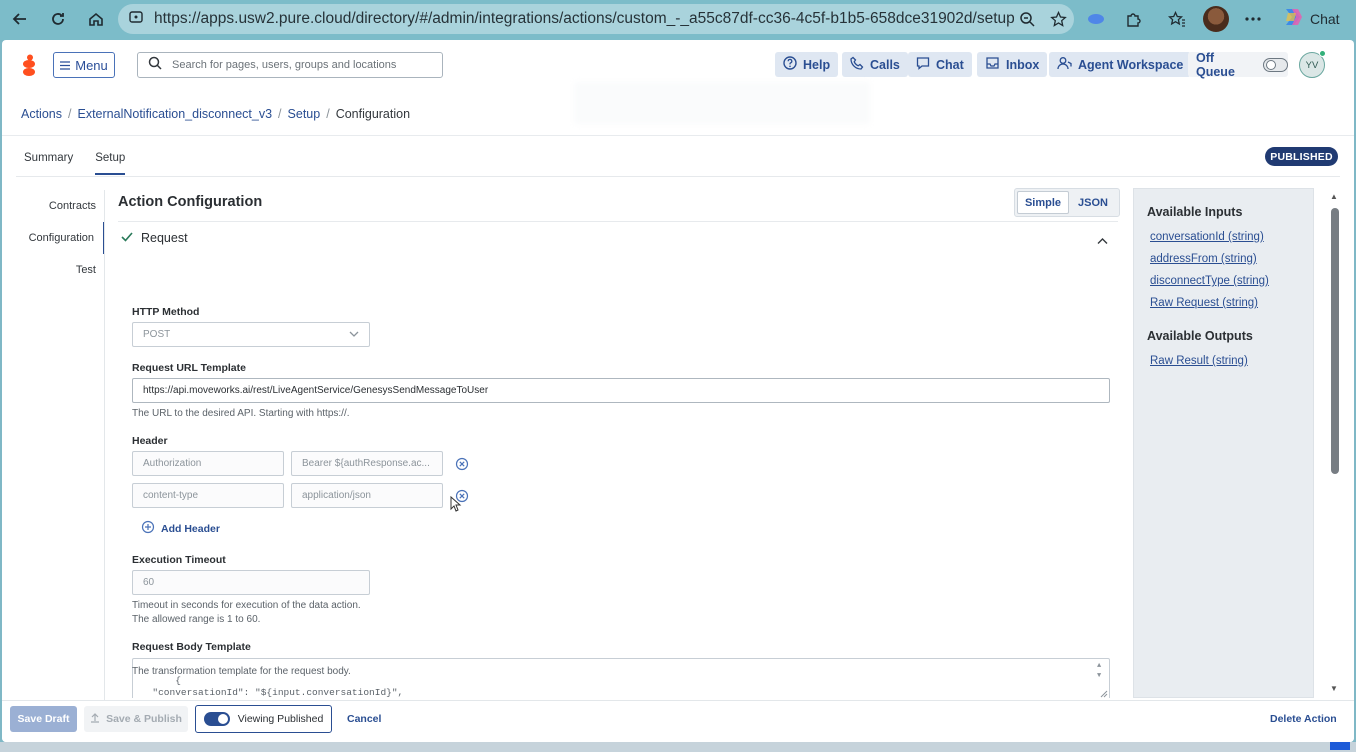  Describe the element at coordinates (1275, 64) in the screenshot. I see `queue-toggle` at that location.